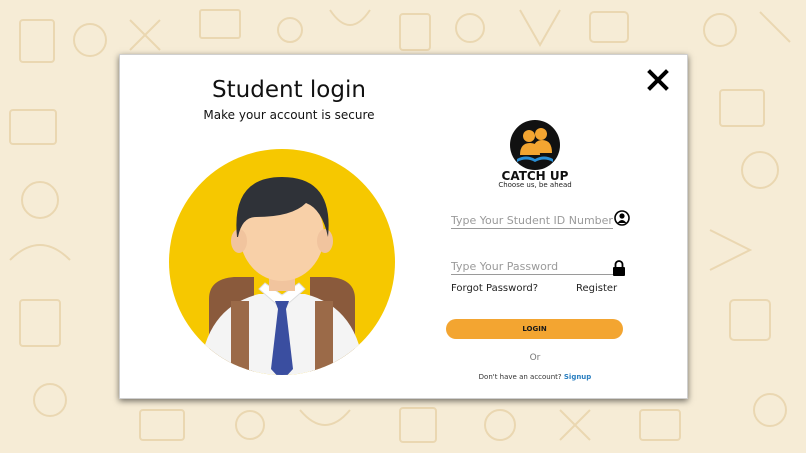 The width and height of the screenshot is (806, 453). What do you see at coordinates (535, 145) in the screenshot?
I see `catch-up-logo` at bounding box center [535, 145].